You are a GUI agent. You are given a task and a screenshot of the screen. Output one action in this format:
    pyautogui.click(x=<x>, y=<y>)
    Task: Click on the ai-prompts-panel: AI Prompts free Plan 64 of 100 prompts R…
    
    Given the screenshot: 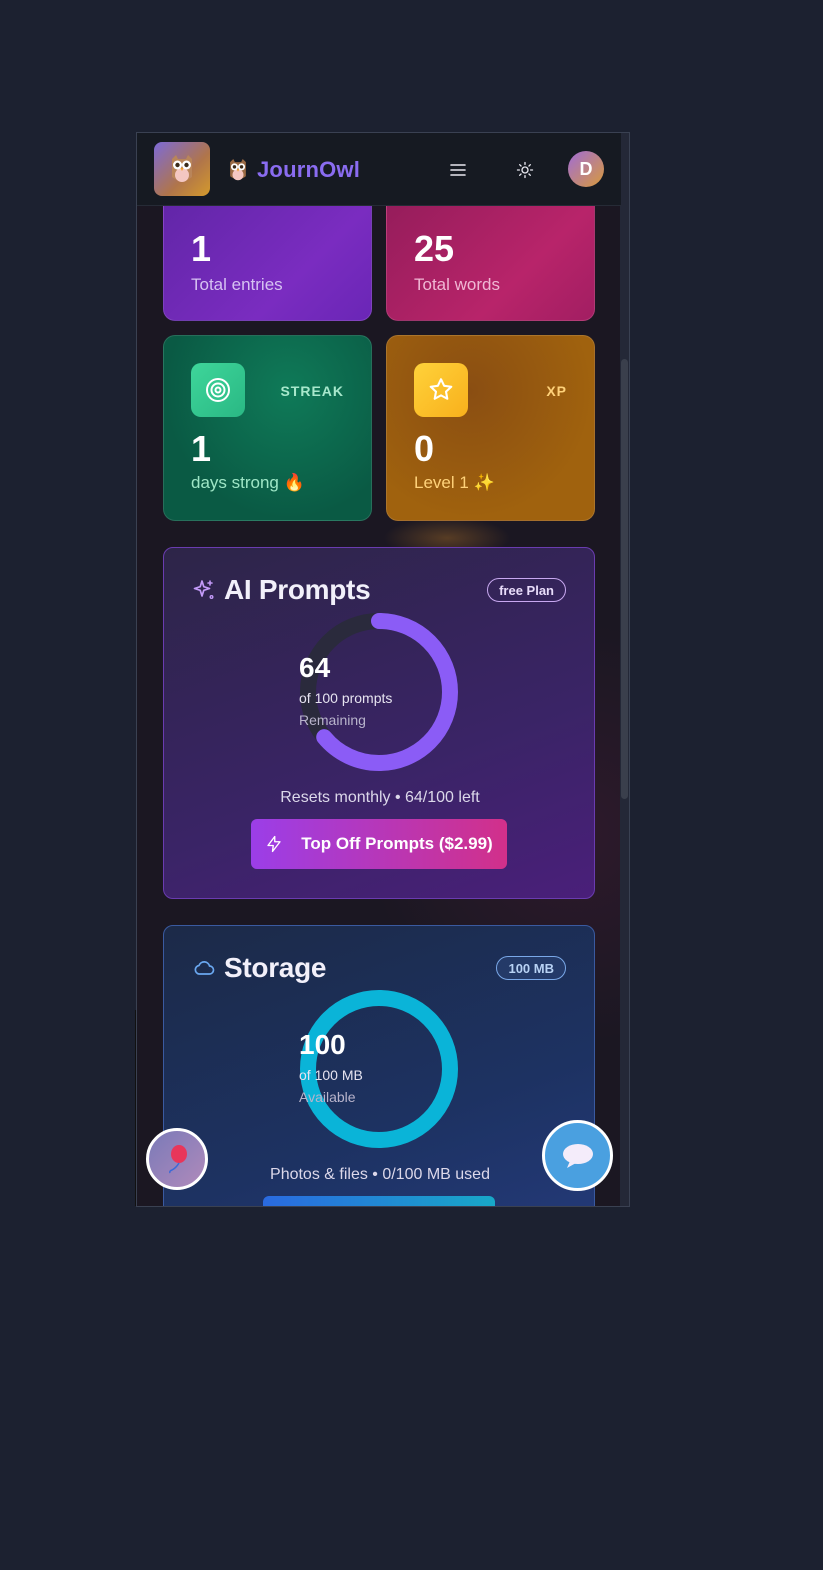 What is the action you would take?
    pyautogui.click(x=379, y=723)
    